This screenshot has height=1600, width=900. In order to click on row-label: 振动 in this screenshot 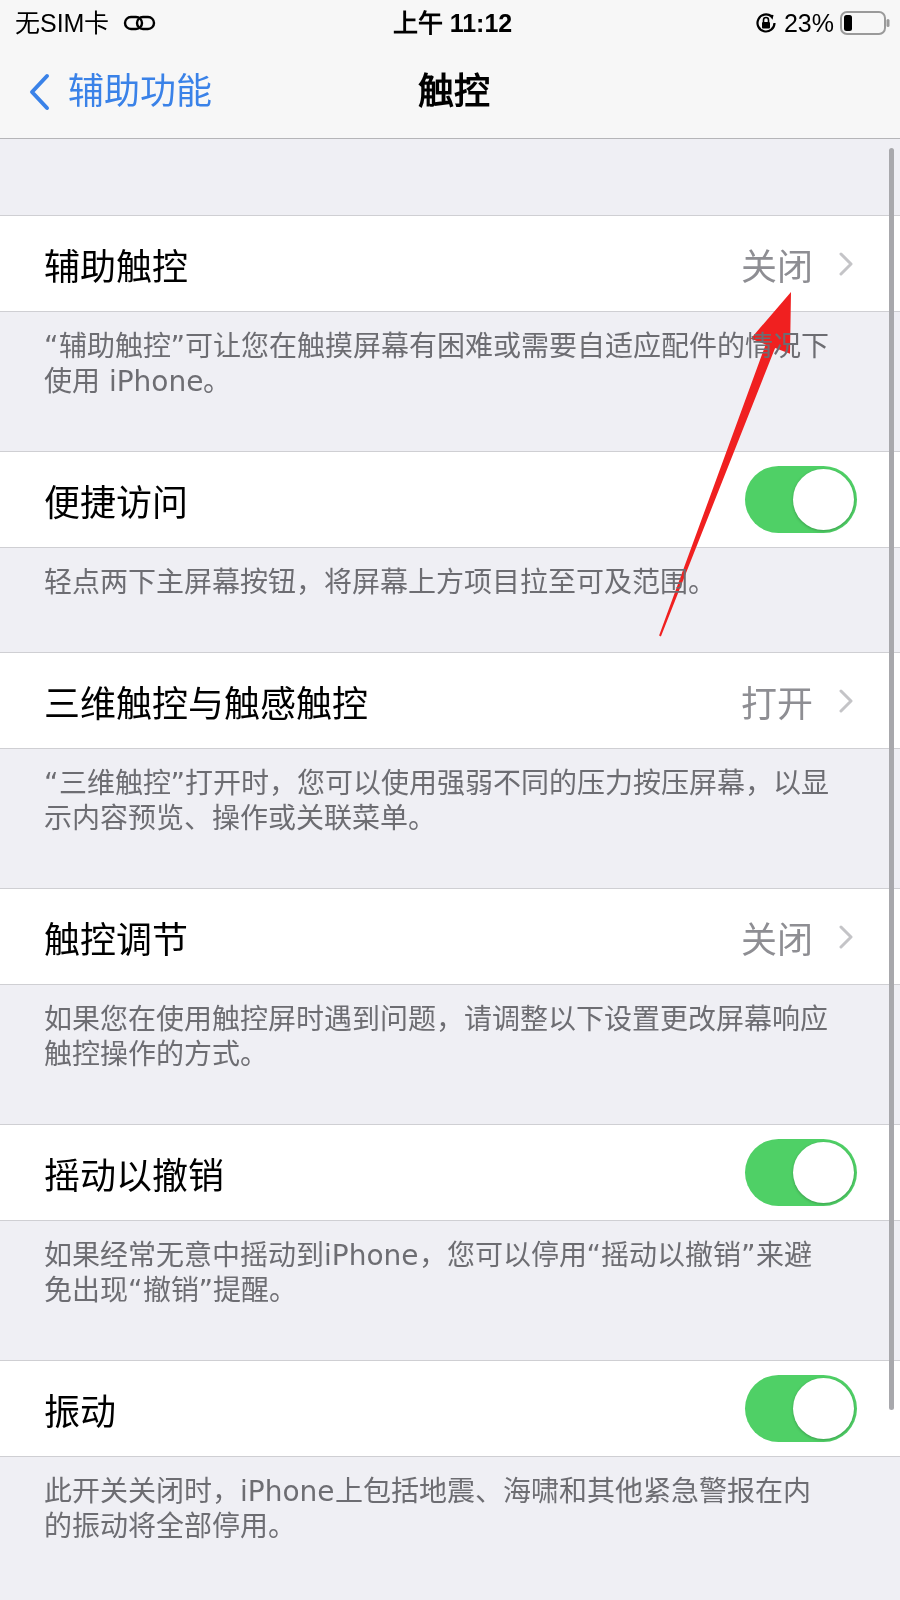, I will do `click(80, 1412)`.